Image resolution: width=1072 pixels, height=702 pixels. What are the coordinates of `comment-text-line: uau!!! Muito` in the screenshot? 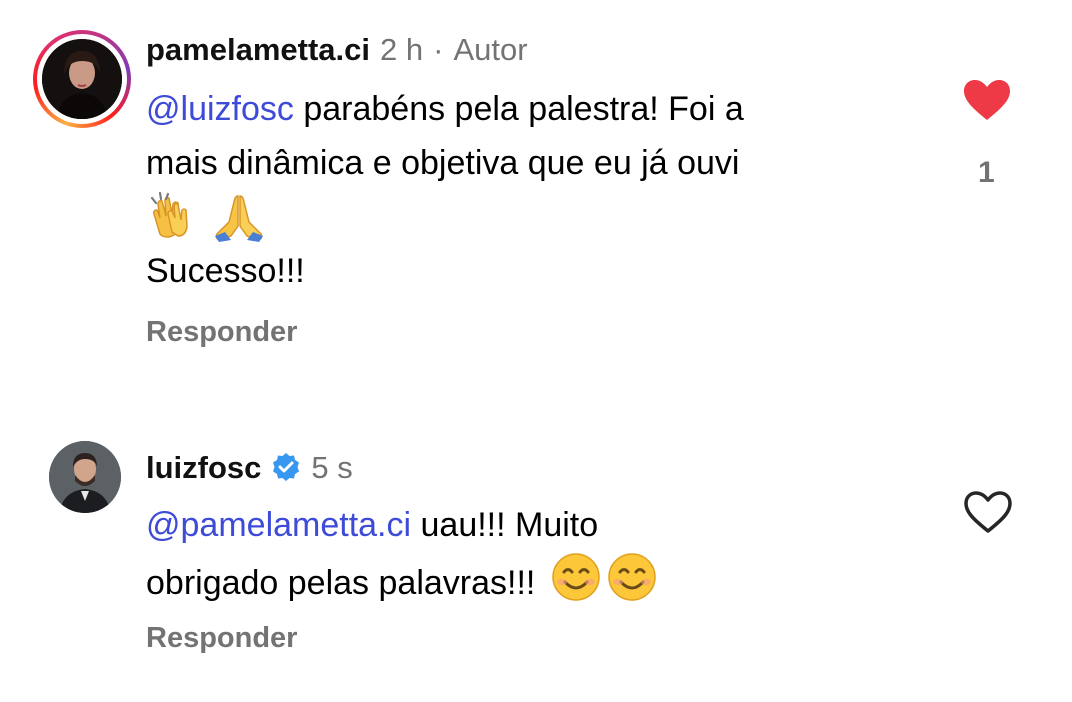 It's located at (505, 525).